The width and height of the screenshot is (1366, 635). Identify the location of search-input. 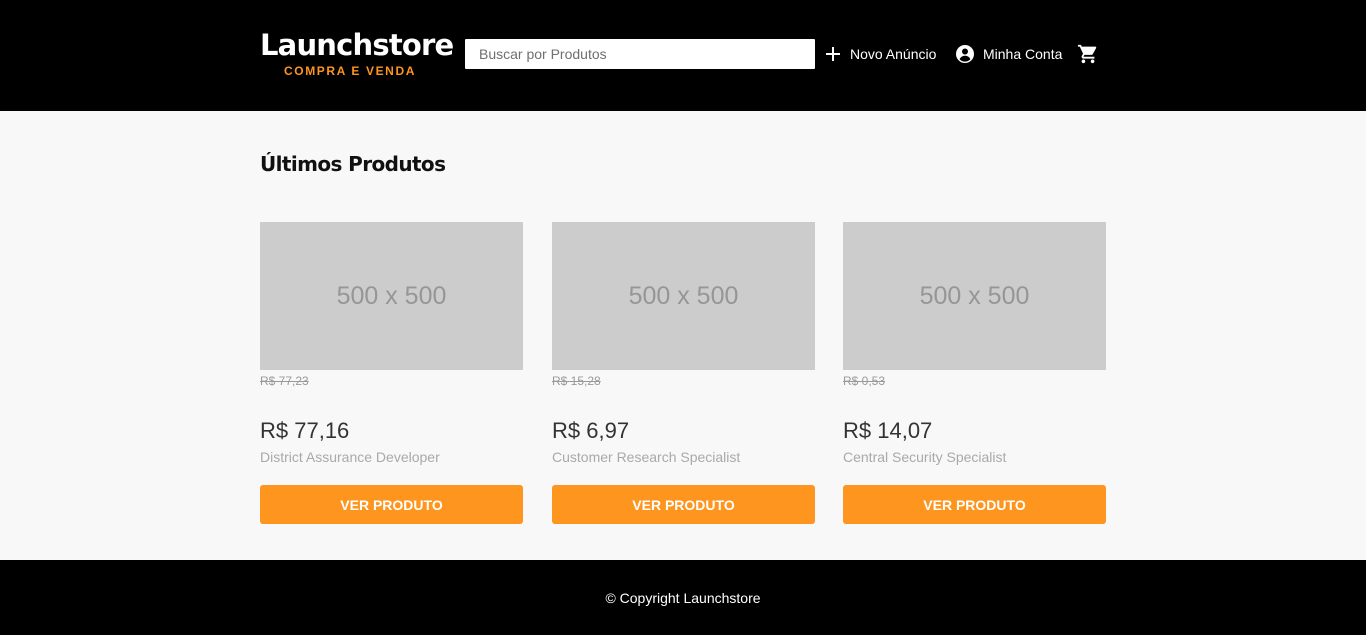
(640, 54).